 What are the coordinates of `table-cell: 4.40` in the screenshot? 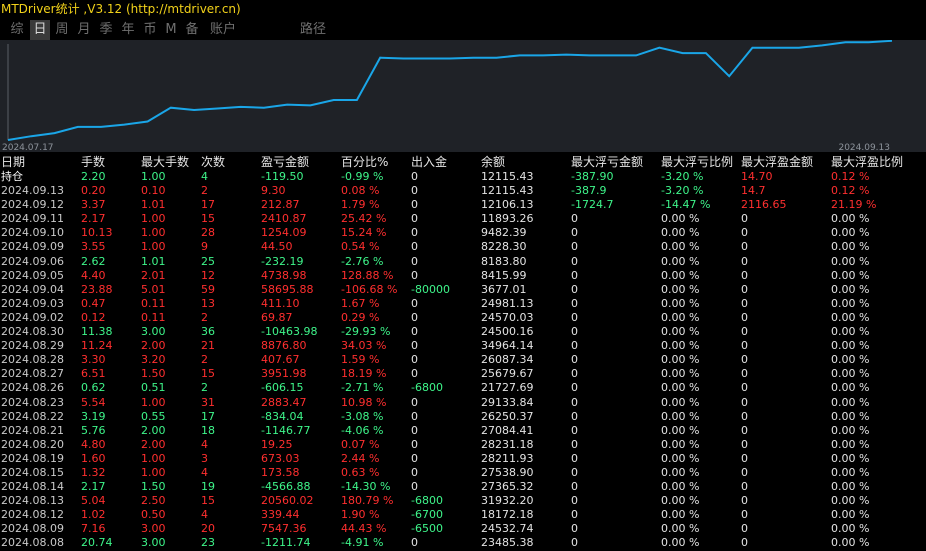 It's located at (93, 275).